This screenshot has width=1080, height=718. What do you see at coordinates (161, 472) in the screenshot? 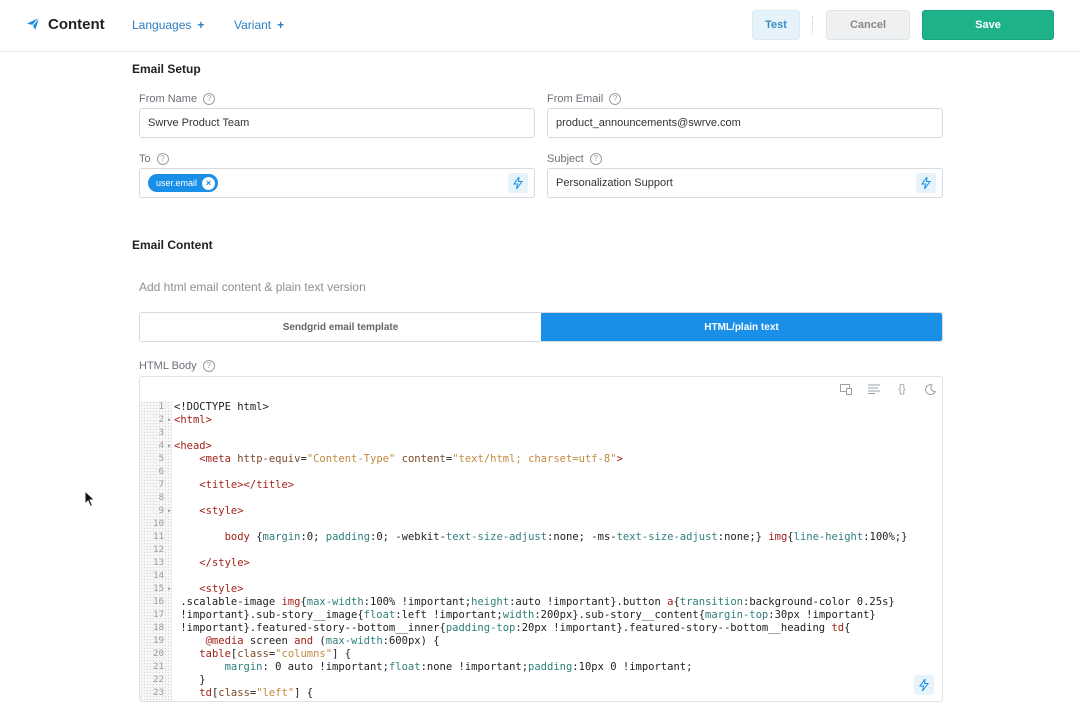
I see `line-number: 6` at bounding box center [161, 472].